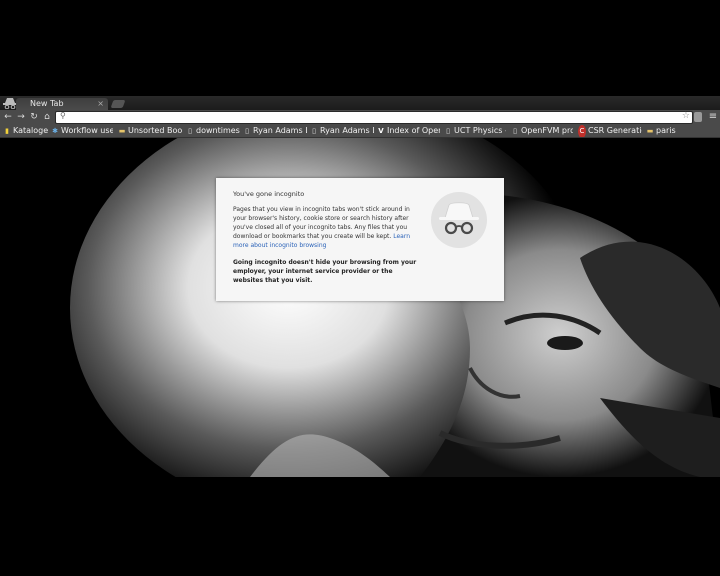  I want to click on omnibox: ⚲ ☆, so click(374, 117).